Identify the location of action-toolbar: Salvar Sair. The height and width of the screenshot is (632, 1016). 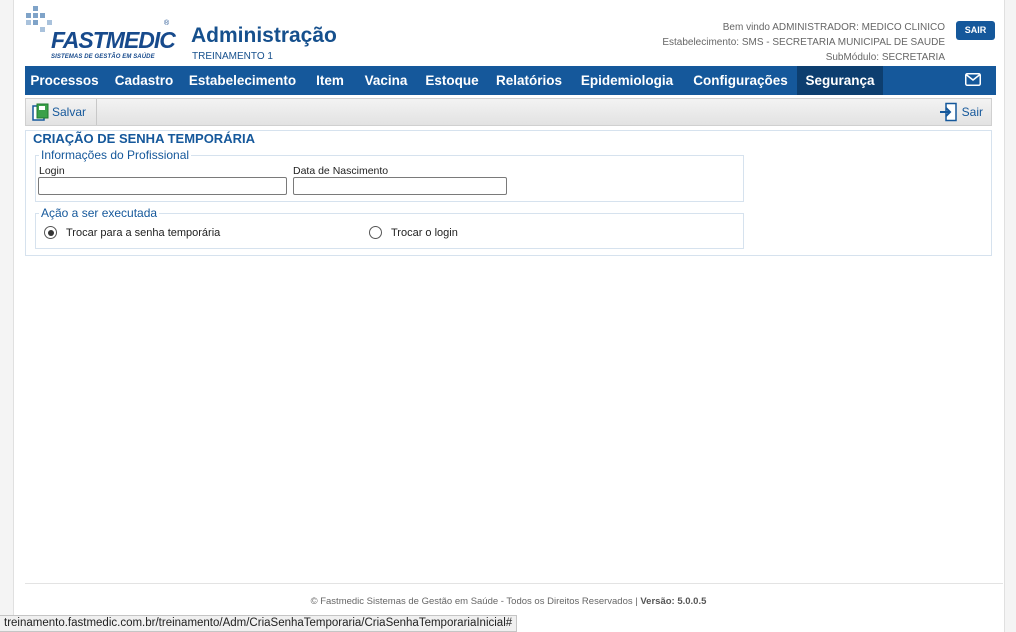
(508, 112).